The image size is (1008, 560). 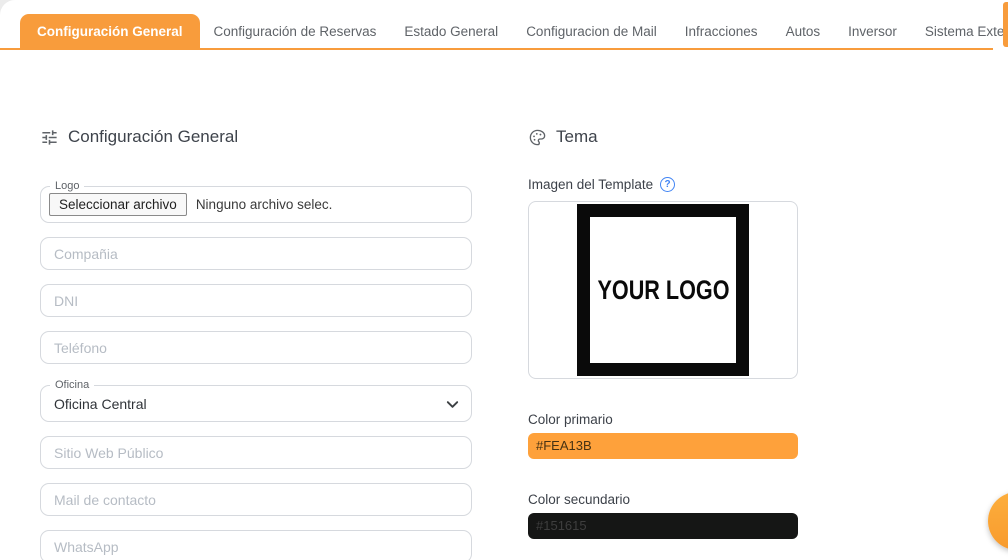 I want to click on tab-configuracion-de-mail: Configuracion de Mail, so click(x=591, y=31).